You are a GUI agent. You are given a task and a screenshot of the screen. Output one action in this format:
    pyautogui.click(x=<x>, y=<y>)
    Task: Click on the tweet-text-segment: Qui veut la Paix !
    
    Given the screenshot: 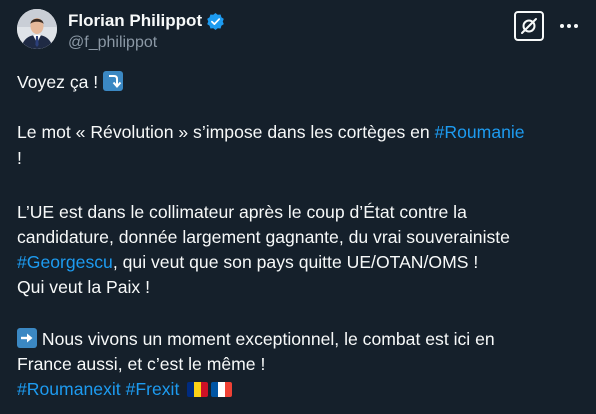 What is the action you would take?
    pyautogui.click(x=83, y=287)
    